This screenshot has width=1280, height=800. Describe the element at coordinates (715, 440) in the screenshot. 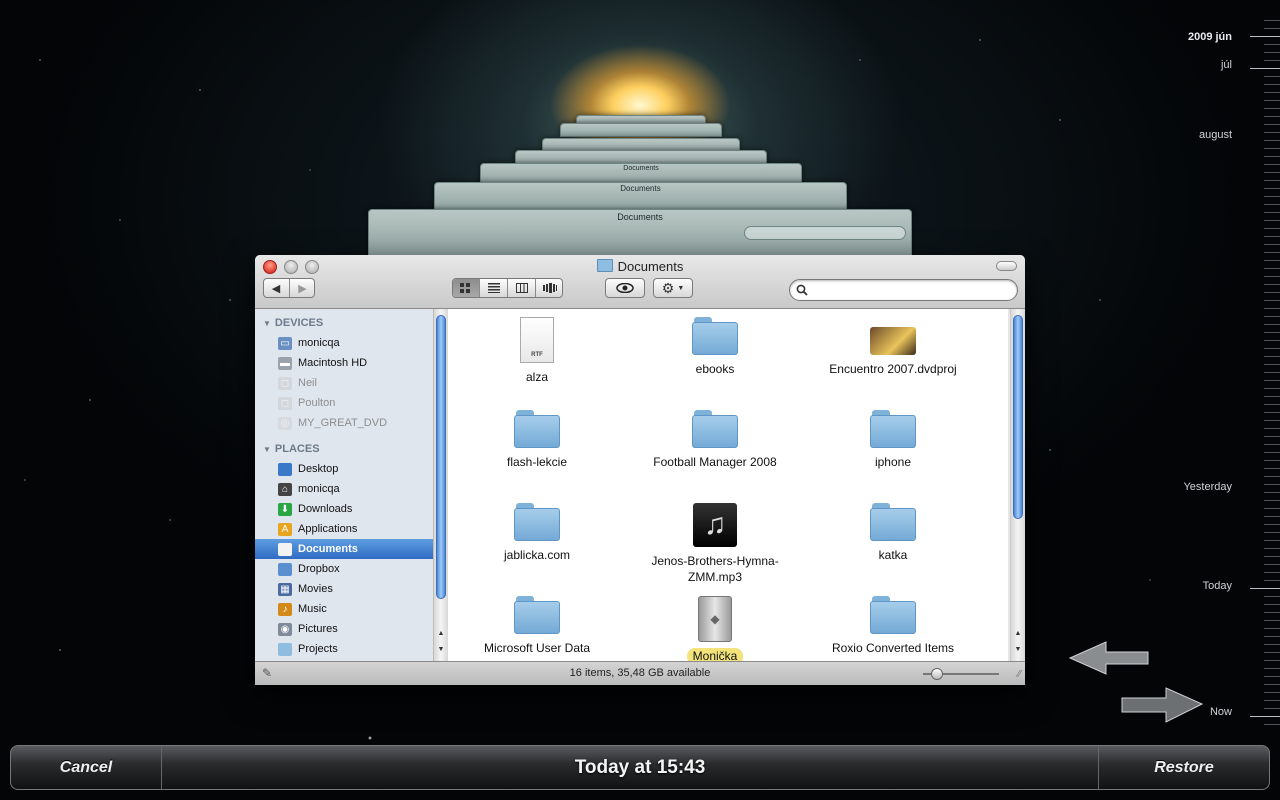

I see `file-item: Football Manager 2008` at that location.